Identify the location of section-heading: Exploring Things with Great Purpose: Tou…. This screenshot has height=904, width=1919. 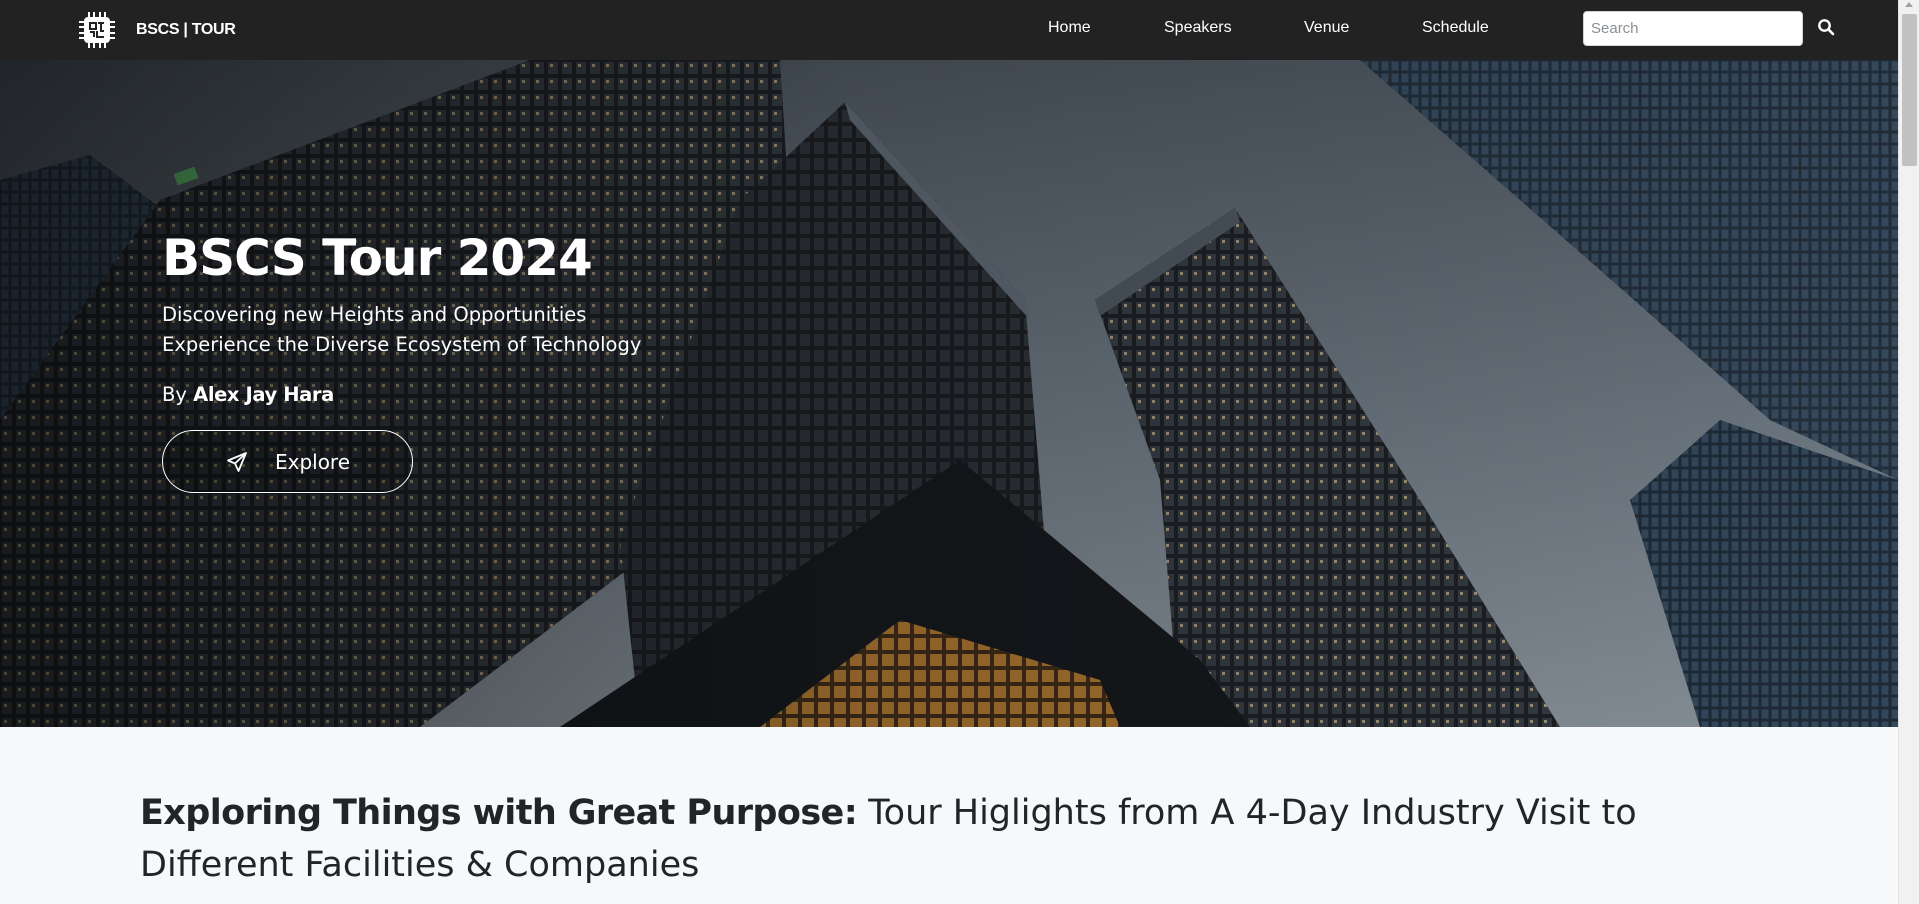
(960, 839).